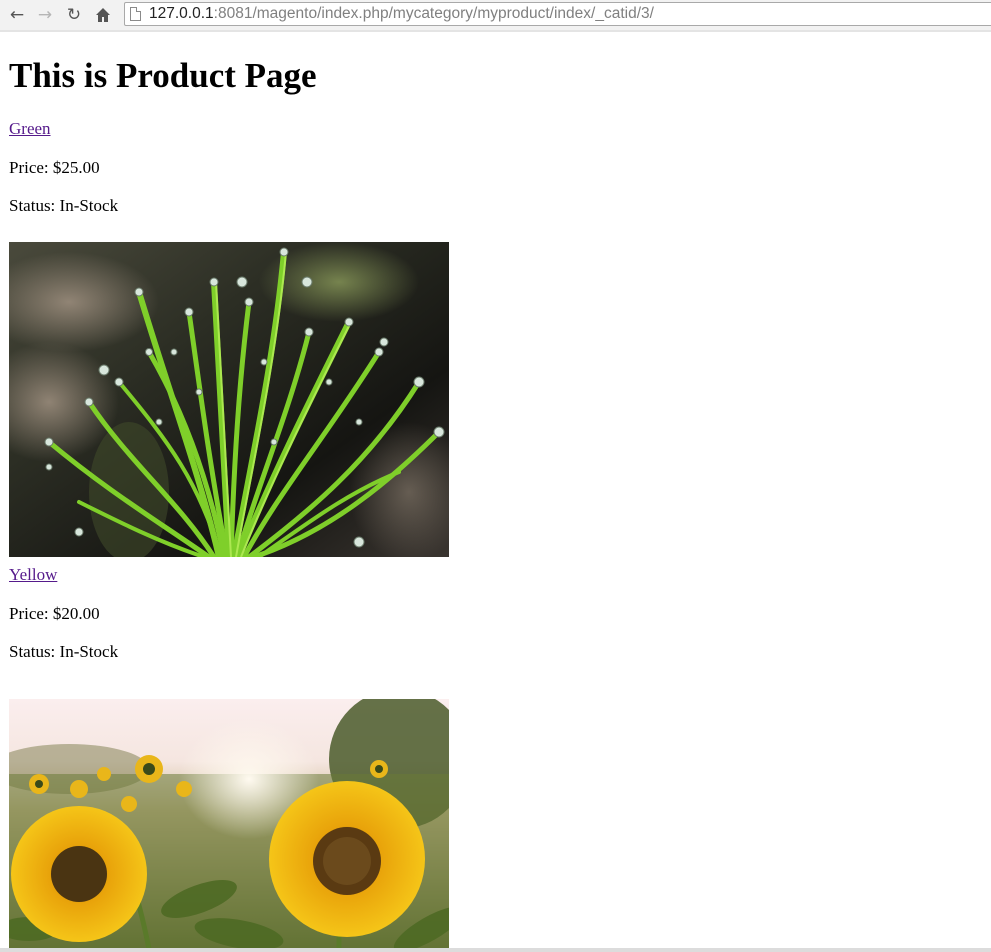  Describe the element at coordinates (30, 129) in the screenshot. I see `product-link-green: Green` at that location.